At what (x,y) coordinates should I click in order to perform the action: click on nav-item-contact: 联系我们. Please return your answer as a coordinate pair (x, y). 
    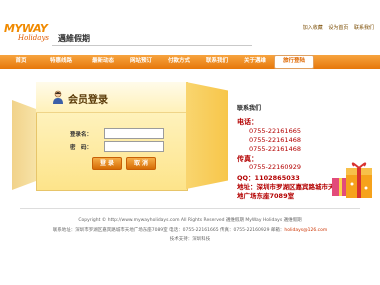
    Looking at the image, I should click on (217, 62).